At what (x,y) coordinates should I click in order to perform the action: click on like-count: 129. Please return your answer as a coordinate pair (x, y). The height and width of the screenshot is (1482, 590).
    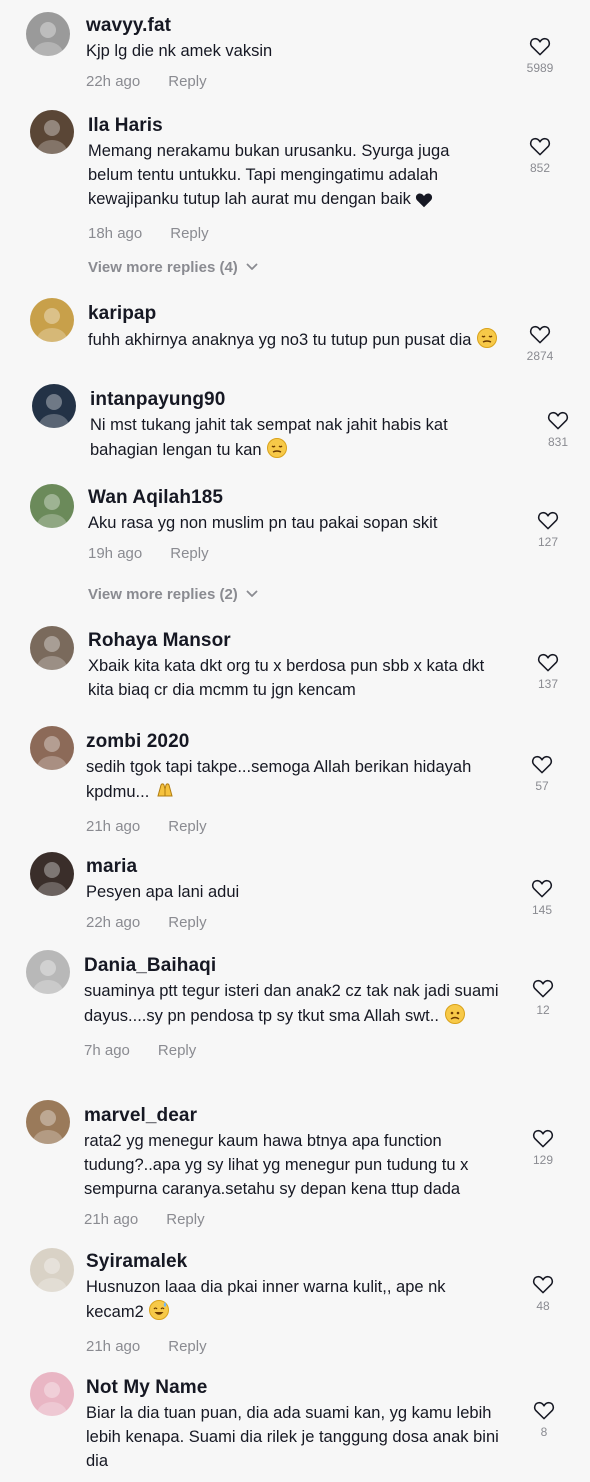
    Looking at the image, I should click on (543, 1160).